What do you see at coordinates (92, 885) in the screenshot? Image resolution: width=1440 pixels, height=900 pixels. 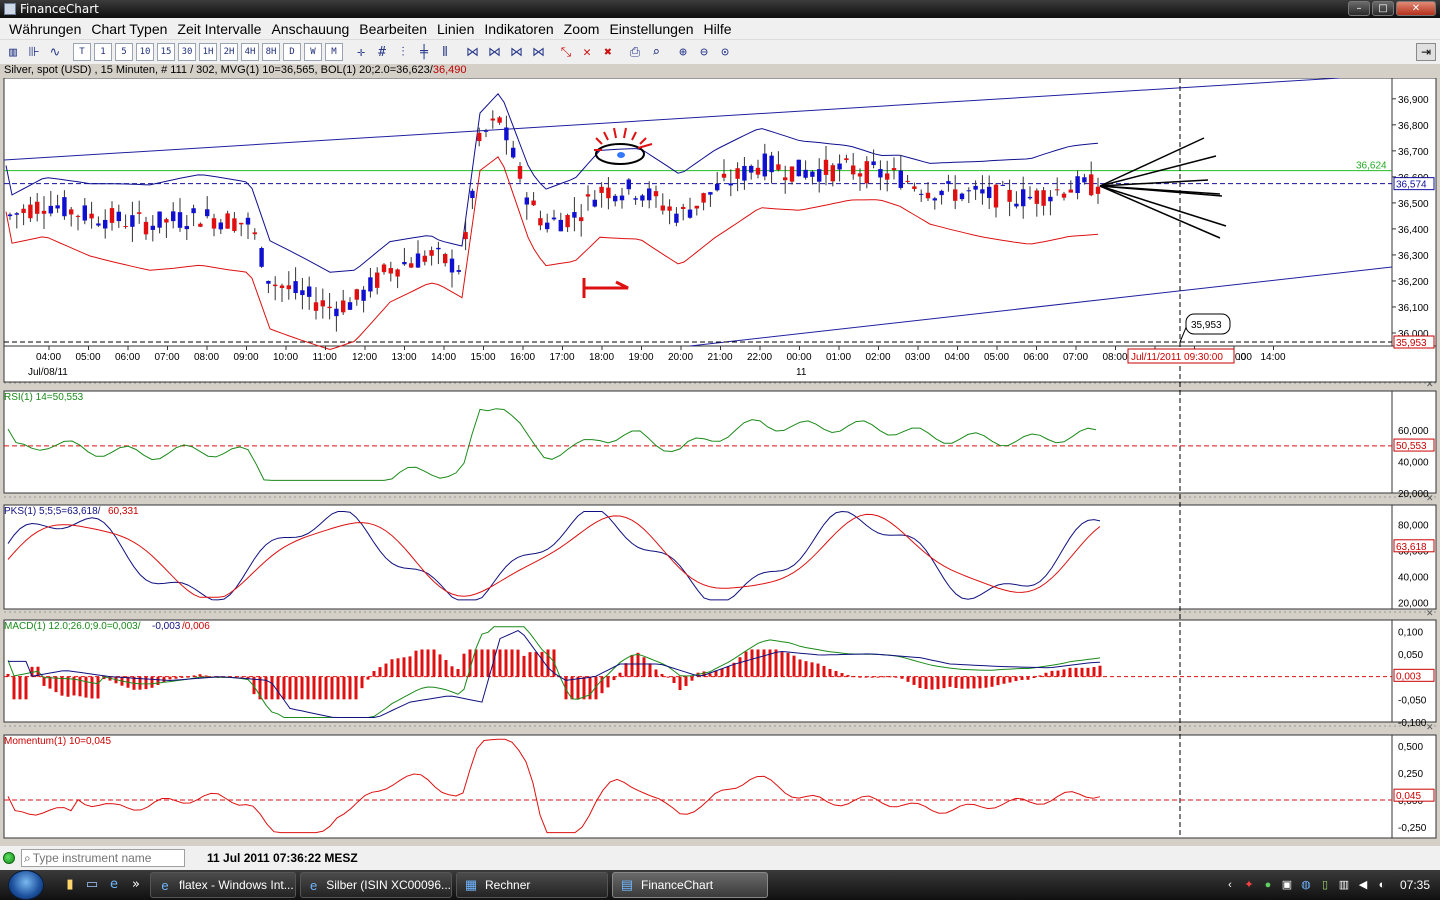 I see `show-desktop-icon: ▭` at bounding box center [92, 885].